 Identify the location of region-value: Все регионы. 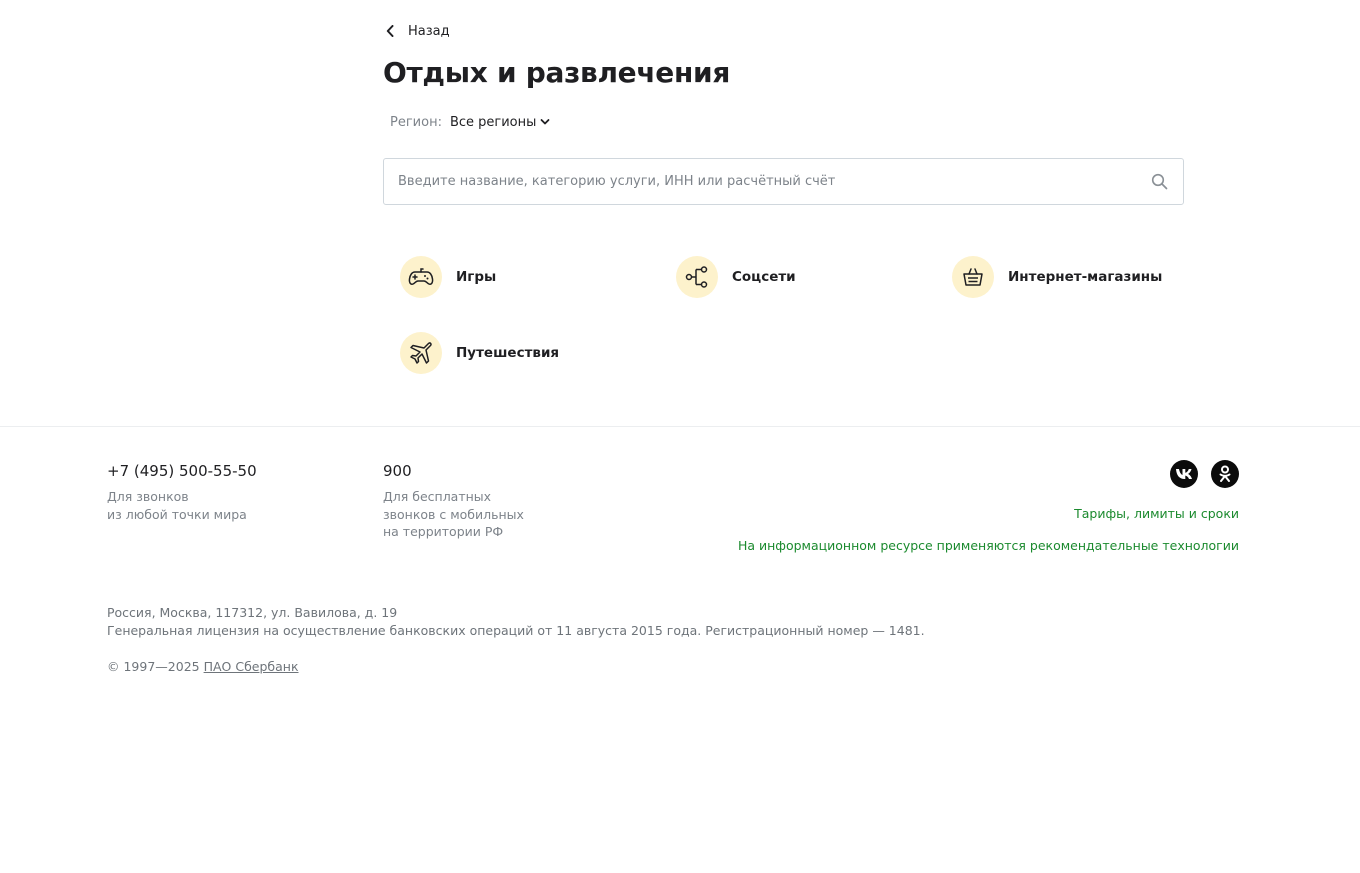
(493, 122).